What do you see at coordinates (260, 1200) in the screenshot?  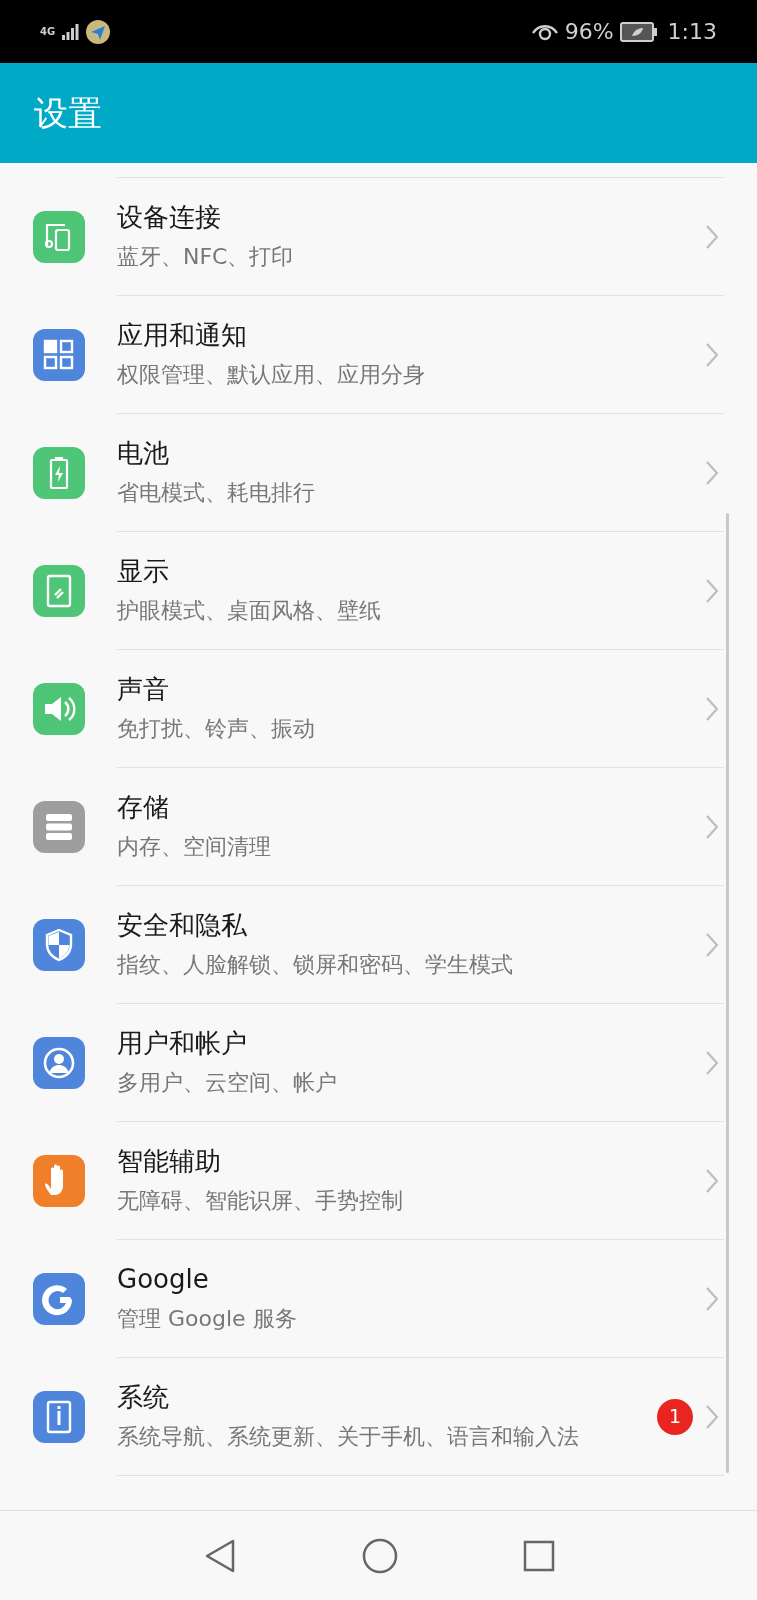 I see `item-subtitle: 无障碍、智能识屏、手势控制` at bounding box center [260, 1200].